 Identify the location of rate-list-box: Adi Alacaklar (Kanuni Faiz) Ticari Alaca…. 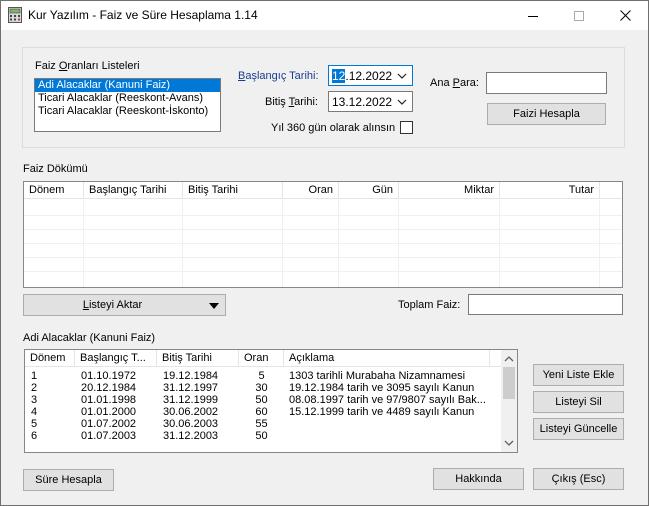
(127, 105).